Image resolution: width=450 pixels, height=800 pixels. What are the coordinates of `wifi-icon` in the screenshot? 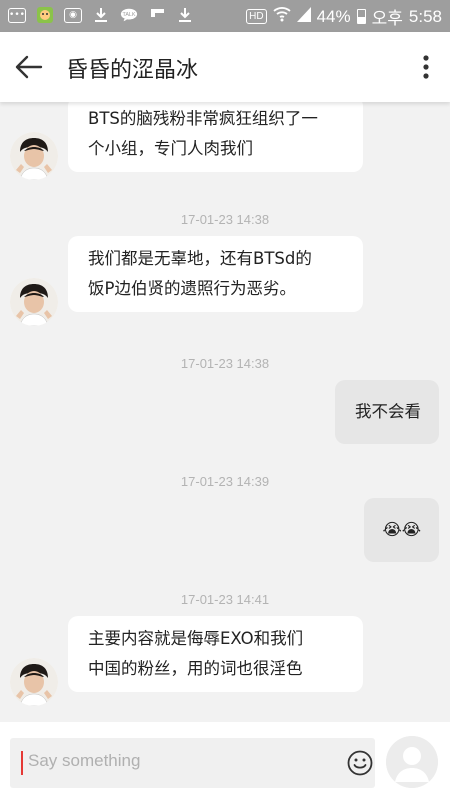 It's located at (281, 16).